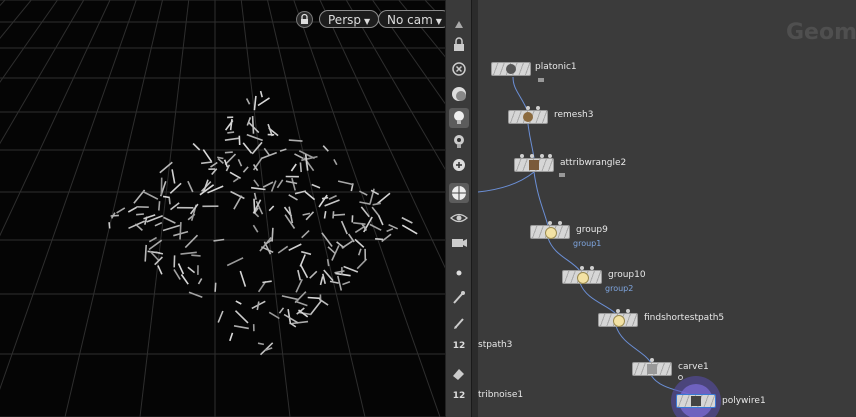 Image resolution: width=856 pixels, height=417 pixels. Describe the element at coordinates (627, 275) in the screenshot. I see `node-label: group10` at that location.